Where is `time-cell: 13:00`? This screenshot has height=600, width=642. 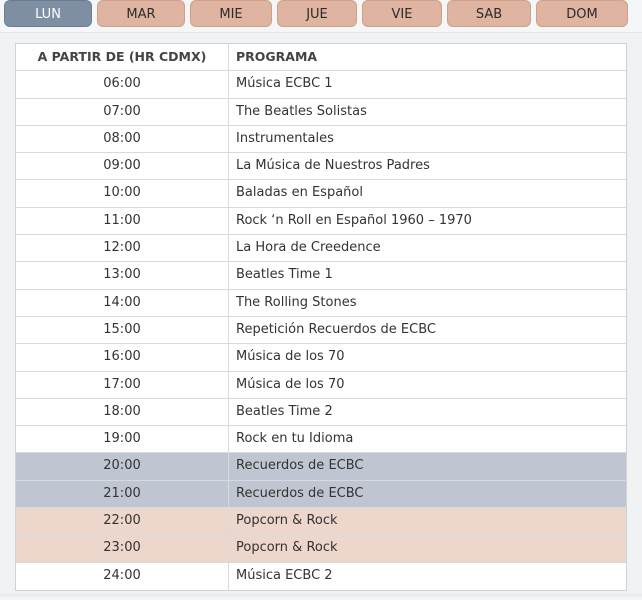 time-cell: 13:00 is located at coordinates (122, 275).